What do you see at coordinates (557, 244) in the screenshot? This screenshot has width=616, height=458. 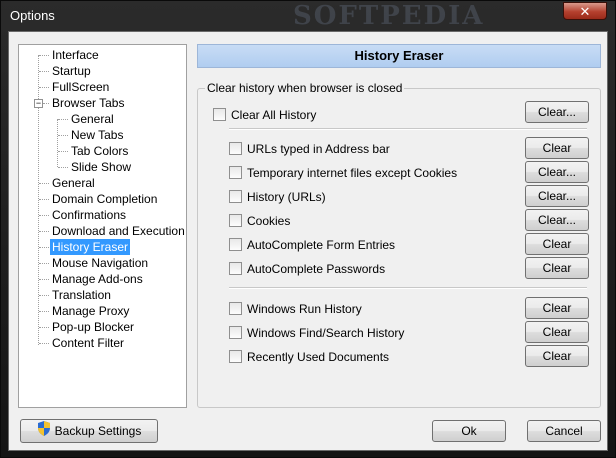 I see `clear-autocomplete-forms-button: Clear` at bounding box center [557, 244].